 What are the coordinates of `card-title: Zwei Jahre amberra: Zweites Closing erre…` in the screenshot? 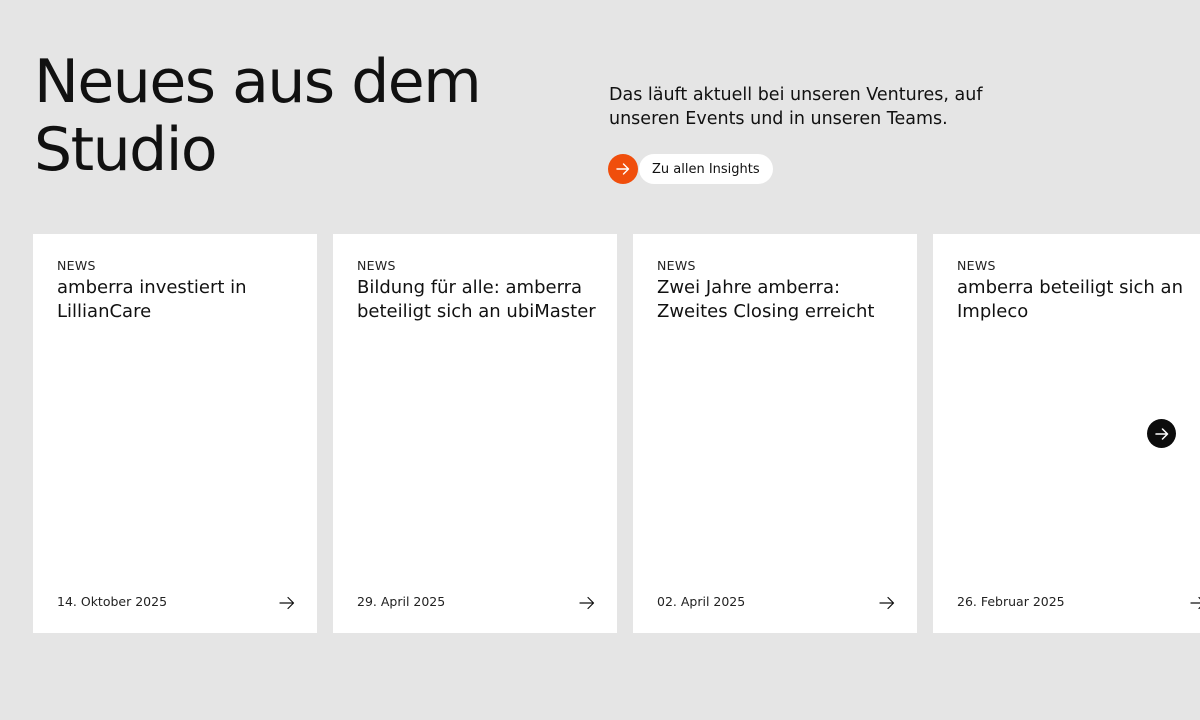 It's located at (766, 299).